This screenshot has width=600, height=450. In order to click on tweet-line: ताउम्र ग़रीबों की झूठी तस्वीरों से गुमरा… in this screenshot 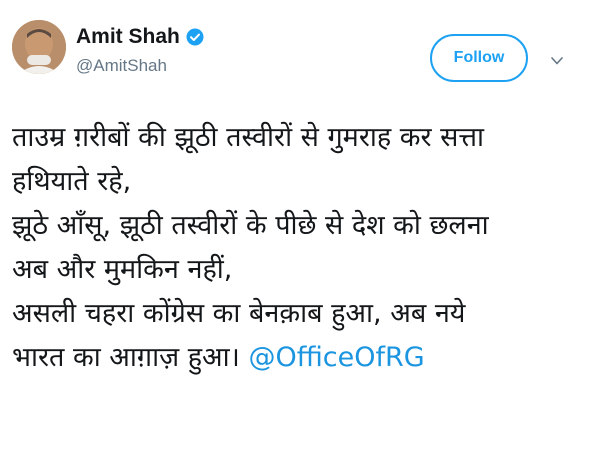, I will do `click(248, 137)`.